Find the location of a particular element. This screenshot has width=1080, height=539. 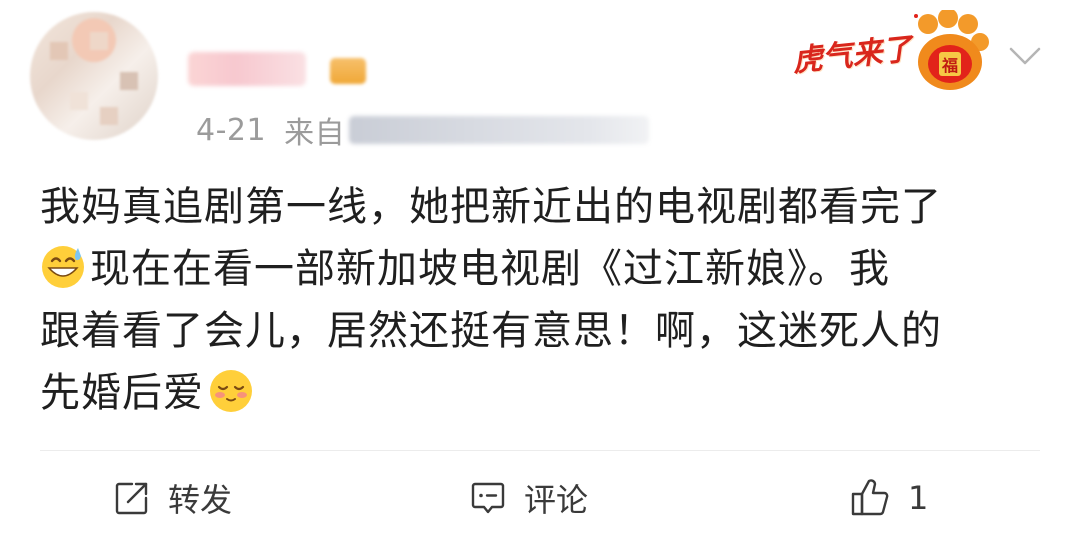

comment-icon is located at coordinates (488, 498).